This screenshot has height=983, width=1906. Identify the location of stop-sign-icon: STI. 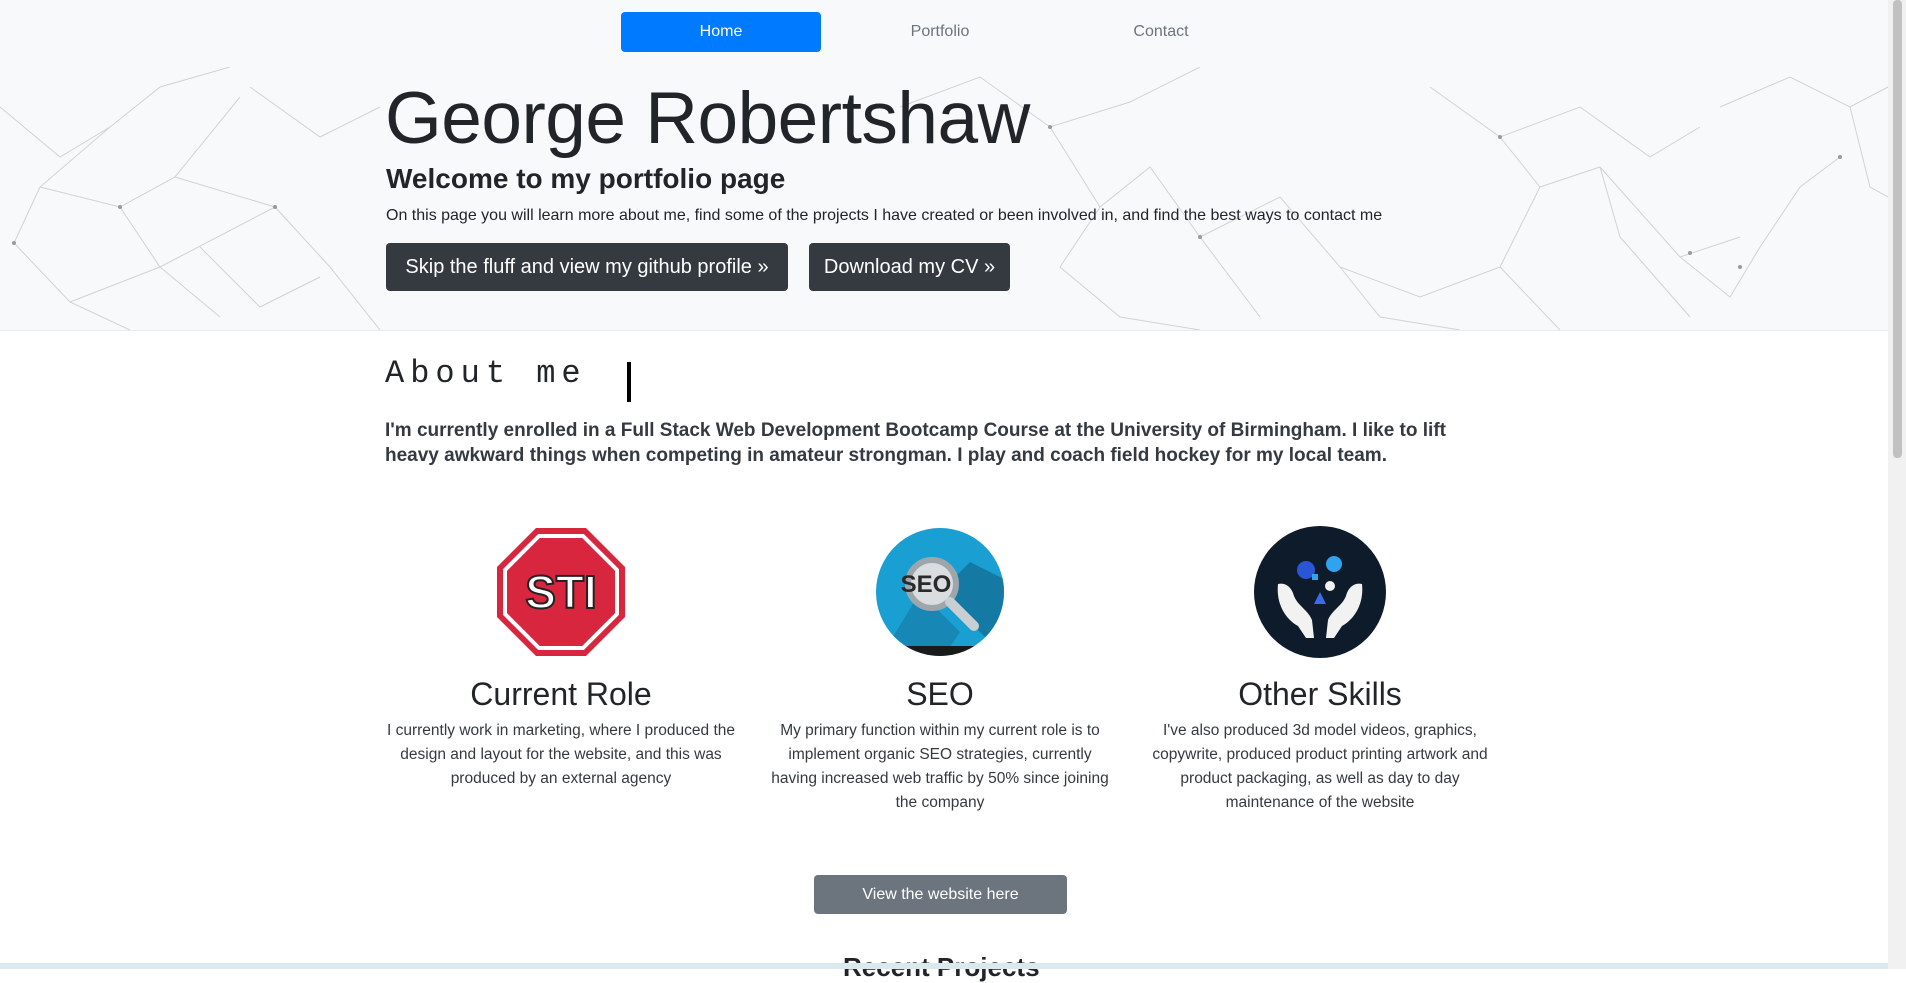
(561, 592).